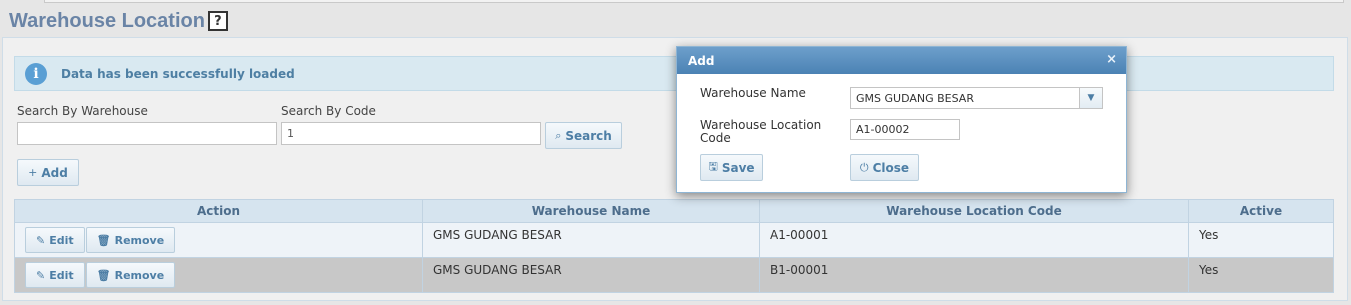  I want to click on top-tab-strip, so click(675, 2).